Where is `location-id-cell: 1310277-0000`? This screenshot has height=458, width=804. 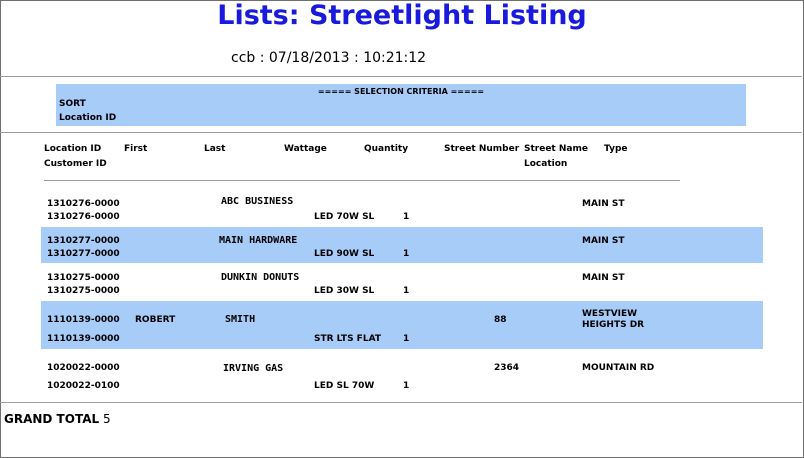
location-id-cell: 1310277-0000 is located at coordinates (83, 241).